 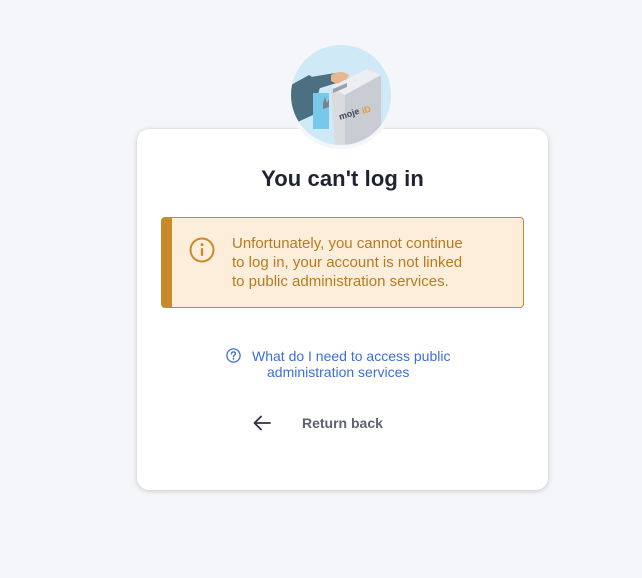 I want to click on arrow-left-icon, so click(x=262, y=423).